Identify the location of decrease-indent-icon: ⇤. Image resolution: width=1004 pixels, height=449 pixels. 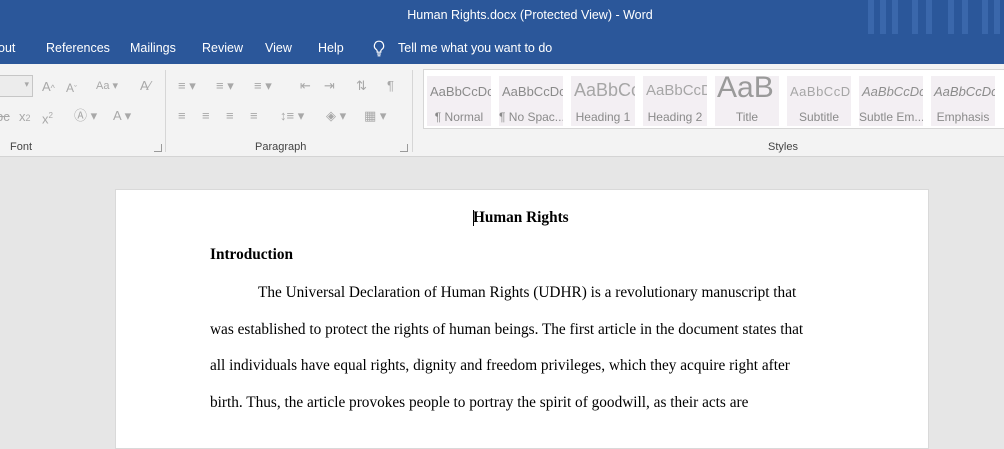
(305, 86).